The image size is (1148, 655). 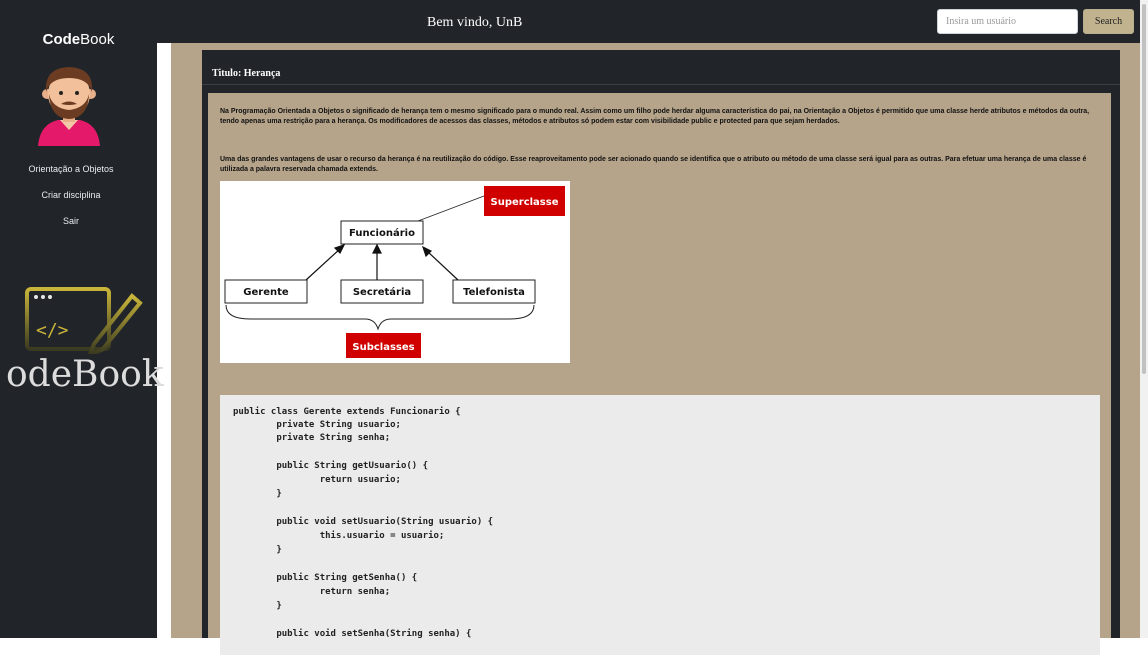 I want to click on code-line: return usuario;, so click(x=317, y=480).